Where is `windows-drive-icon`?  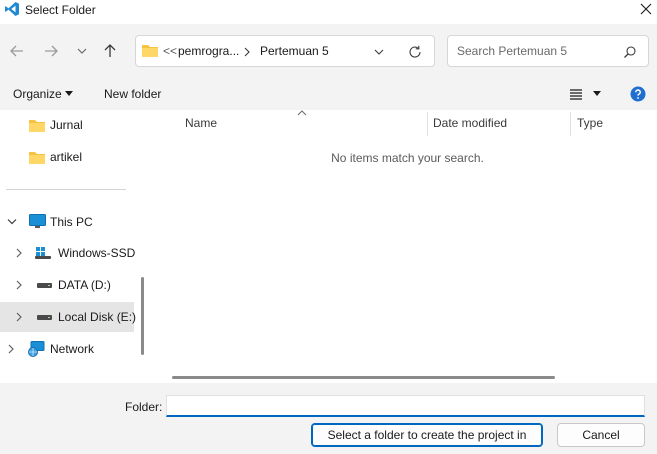 windows-drive-icon is located at coordinates (43, 253).